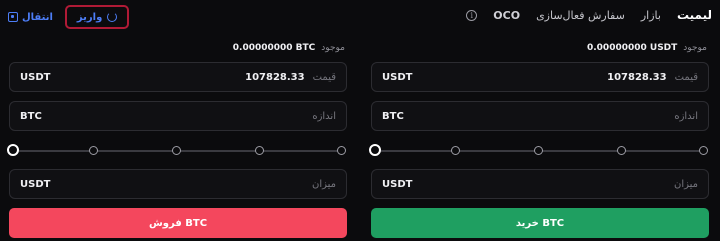 The height and width of the screenshot is (241, 720). What do you see at coordinates (37, 17) in the screenshot?
I see `transfer-label: انتقال` at bounding box center [37, 17].